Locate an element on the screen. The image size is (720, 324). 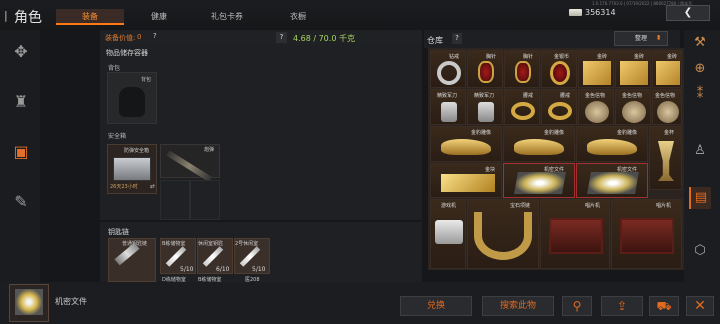
backpack-icon: ▣ is located at coordinates (21, 152).